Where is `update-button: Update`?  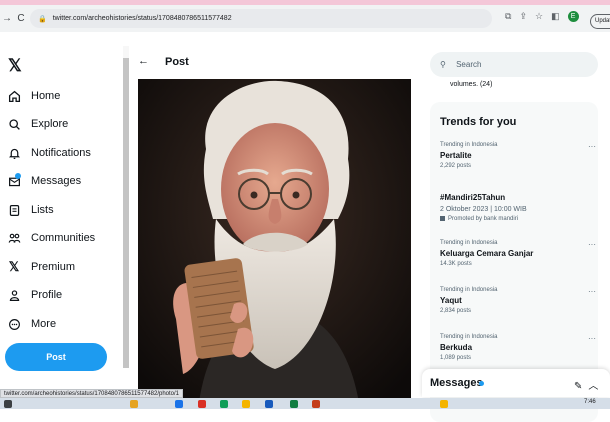 update-button: Update is located at coordinates (600, 21).